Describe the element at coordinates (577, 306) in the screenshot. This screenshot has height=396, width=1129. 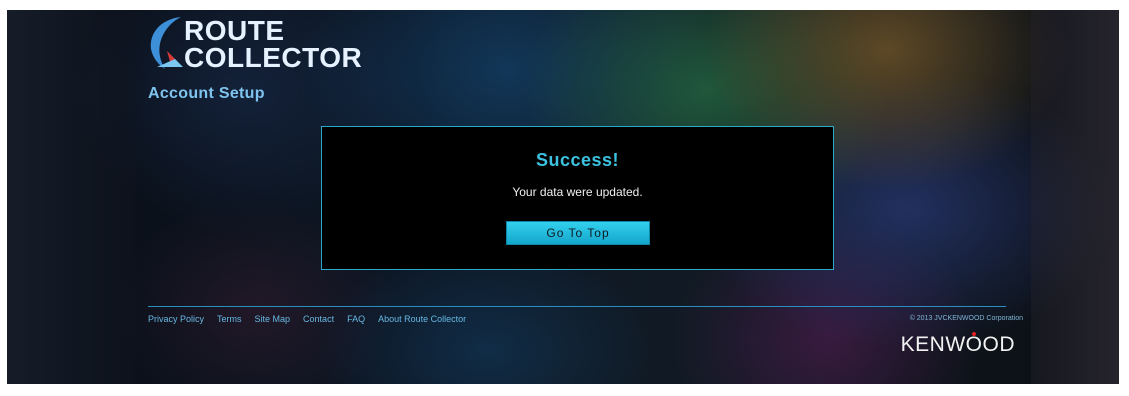
I see `footer-divider` at that location.